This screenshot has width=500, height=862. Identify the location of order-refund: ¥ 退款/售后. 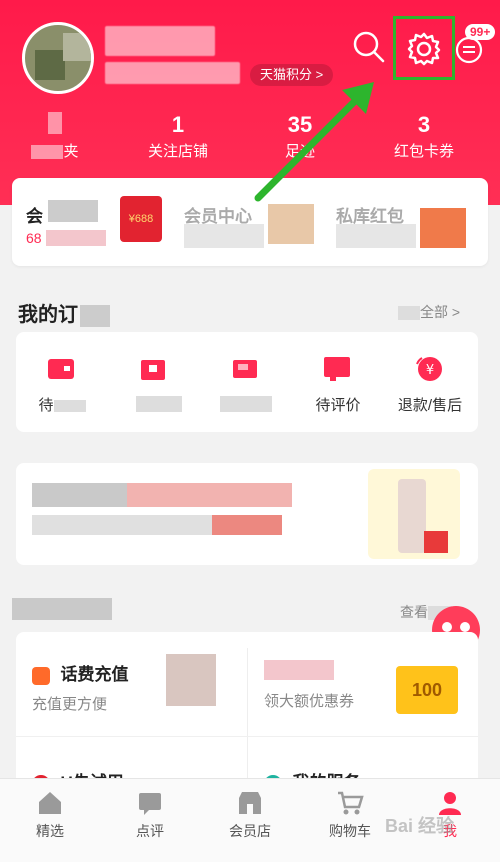
(430, 382).